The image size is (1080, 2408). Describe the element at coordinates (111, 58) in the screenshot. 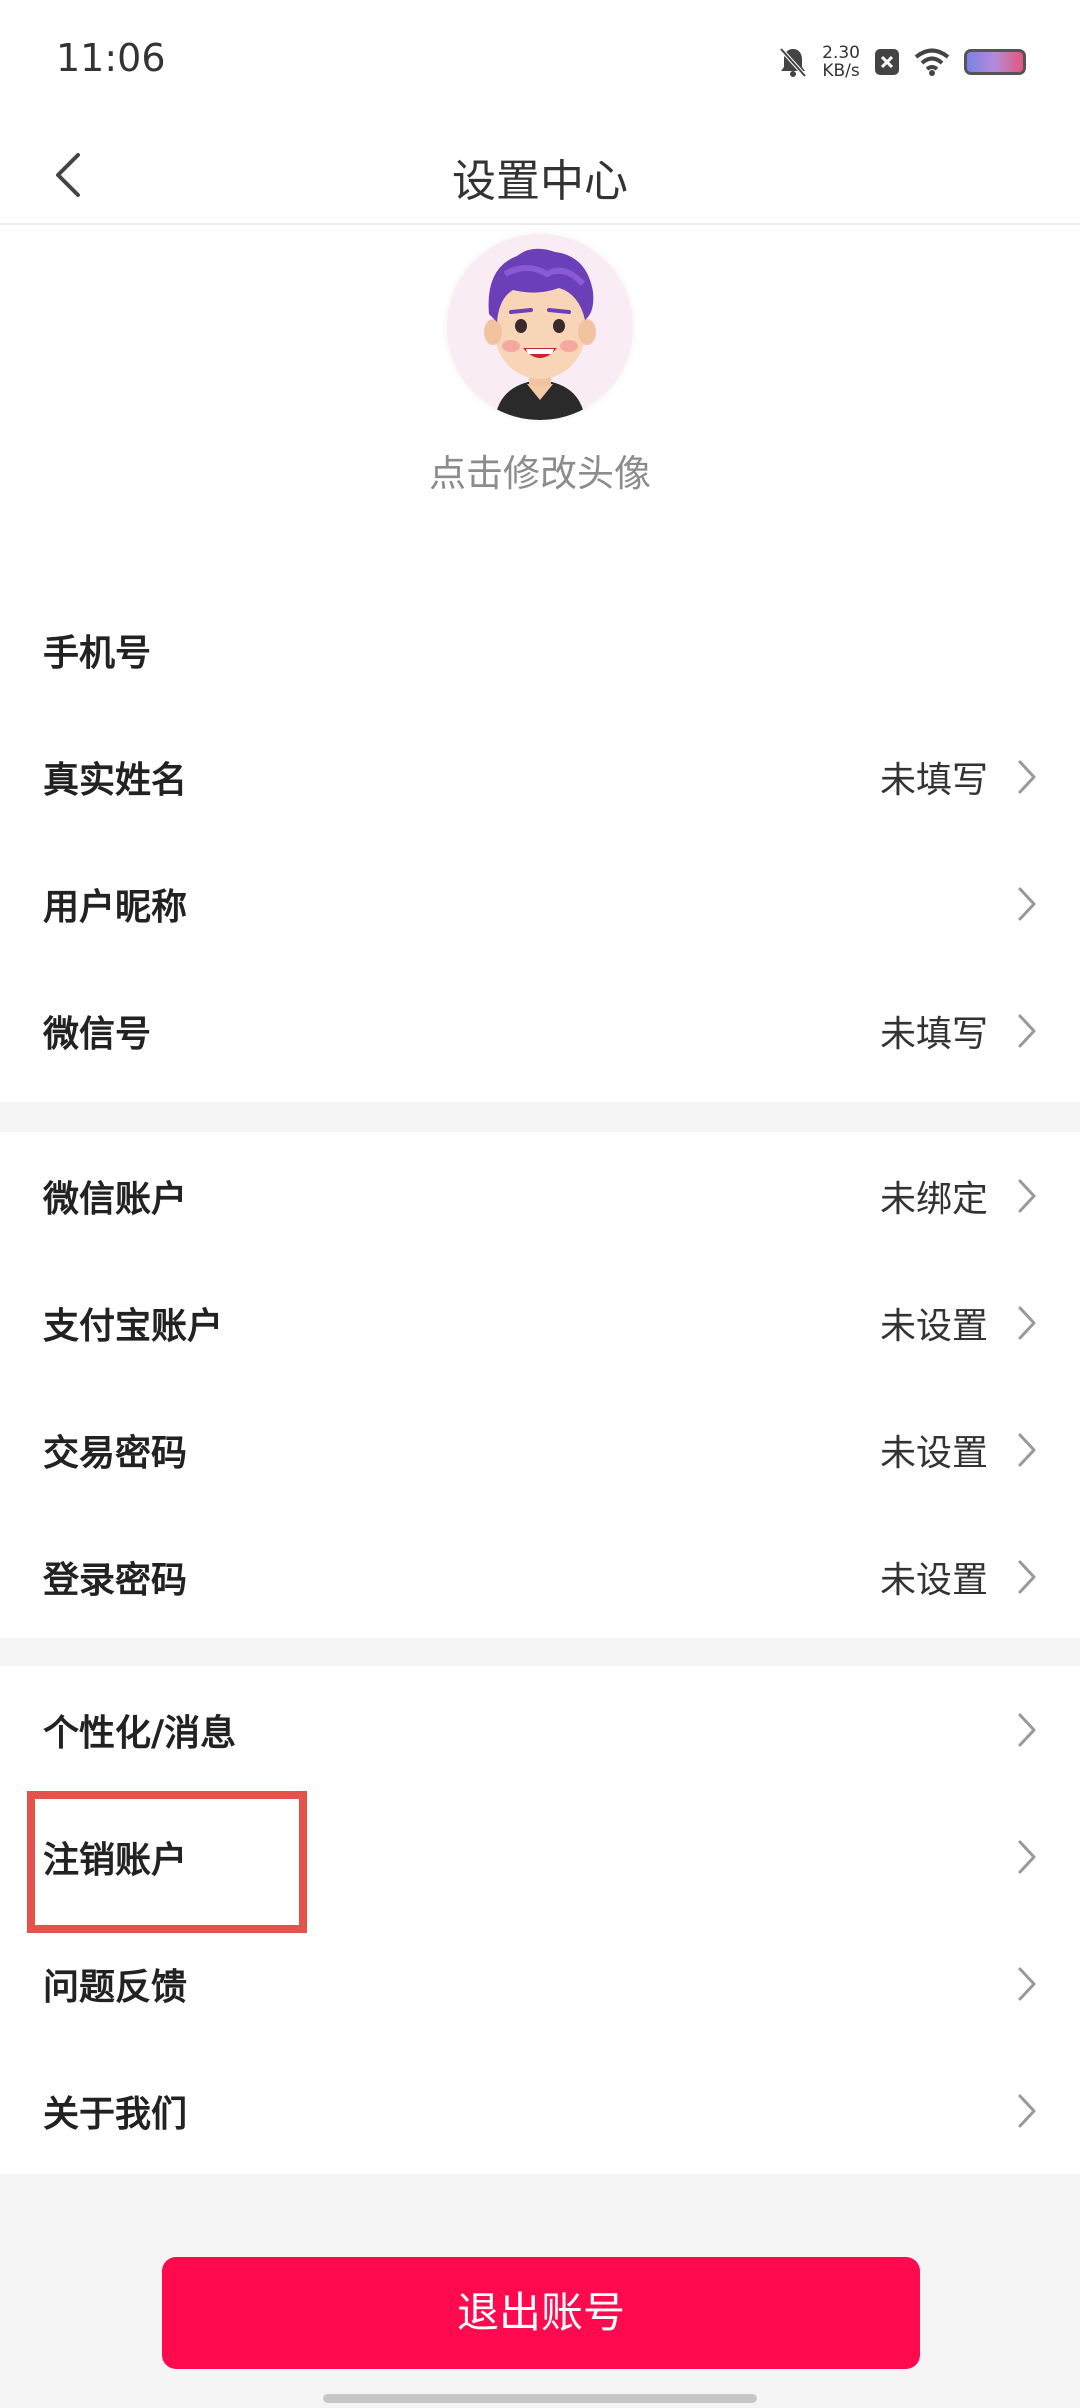

I see `status-time: 11:06` at that location.